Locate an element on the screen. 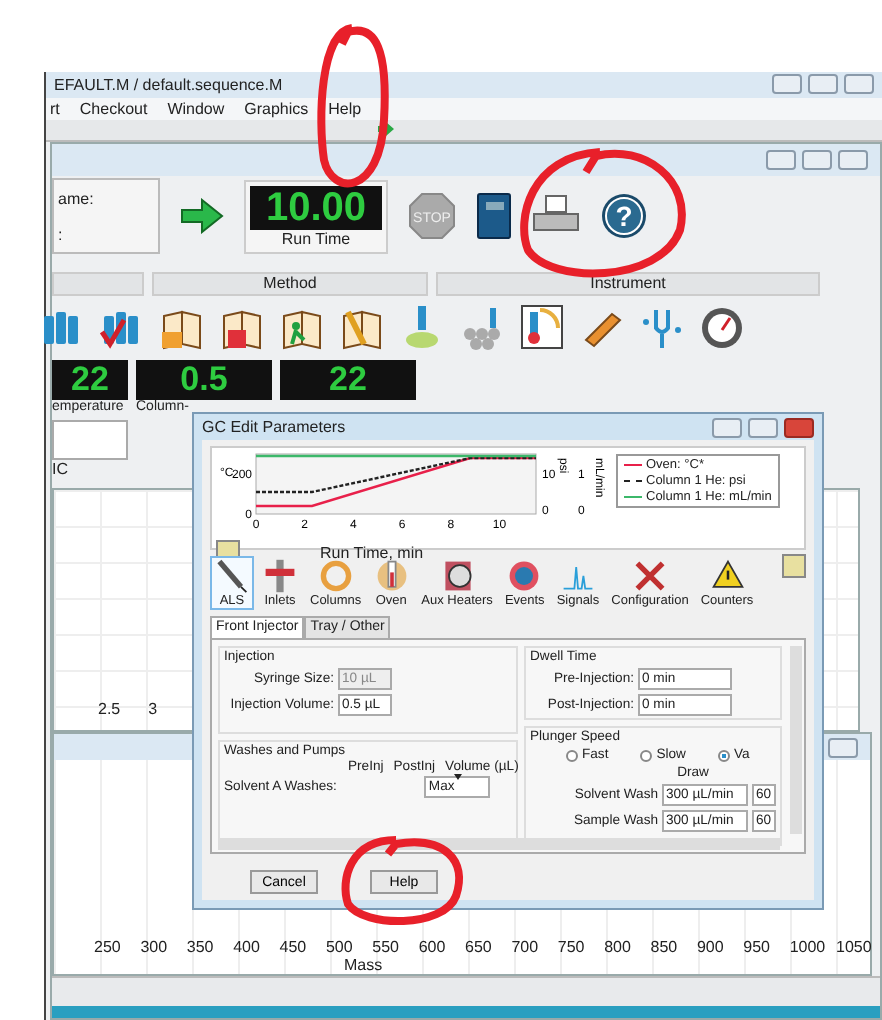 The image size is (882, 1020). menu-item: Graphics is located at coordinates (276, 108).